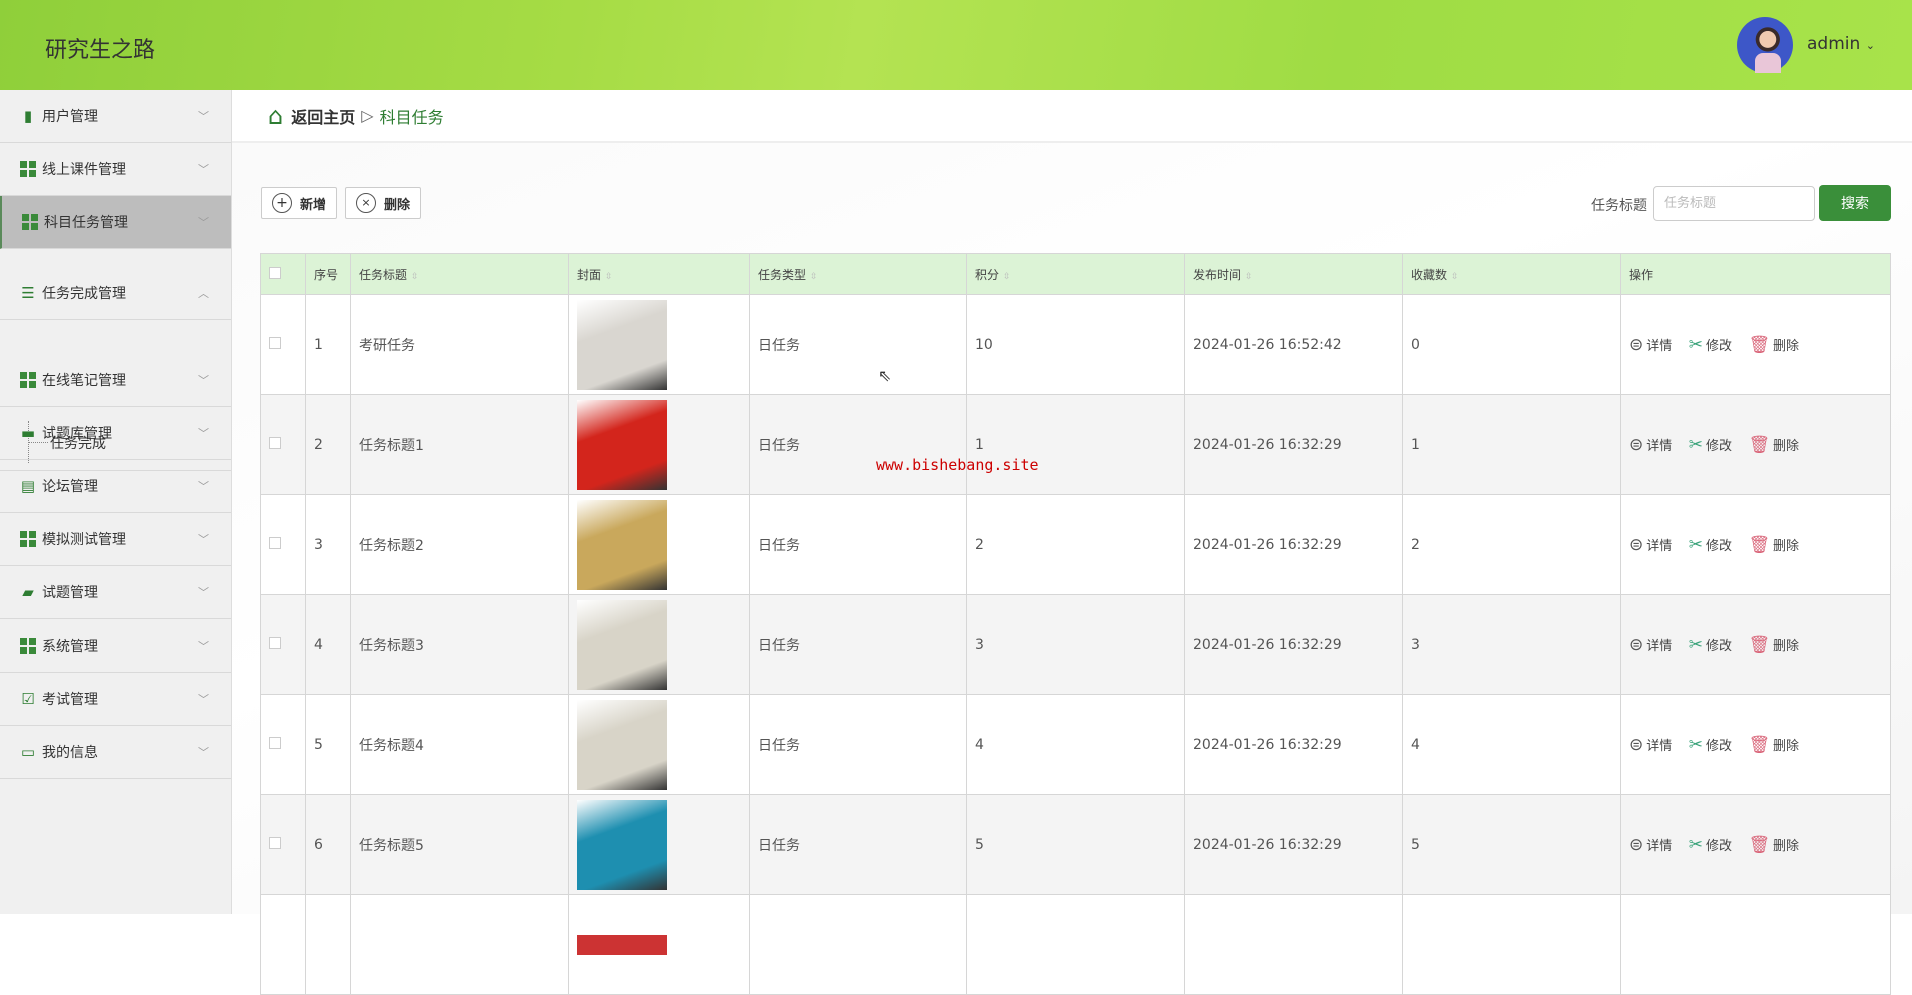 This screenshot has height=995, width=1912. I want to click on trash-icon: 🗑︎, so click(1759, 844).